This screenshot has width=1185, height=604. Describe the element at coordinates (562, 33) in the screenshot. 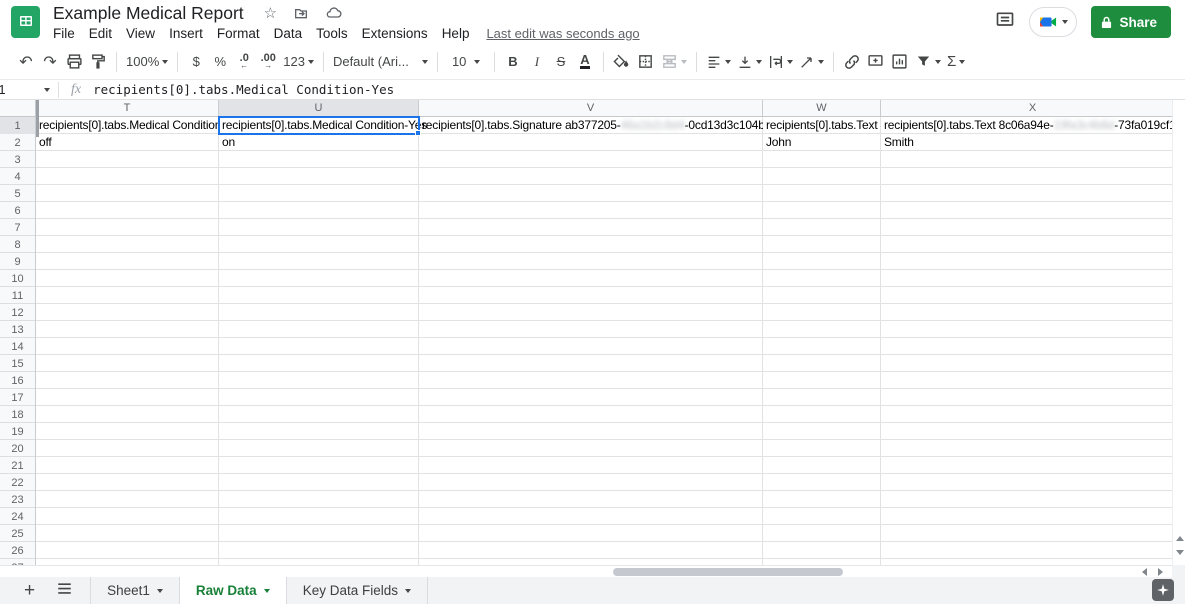

I see `last-edit-status: Last edit was seconds ago` at that location.